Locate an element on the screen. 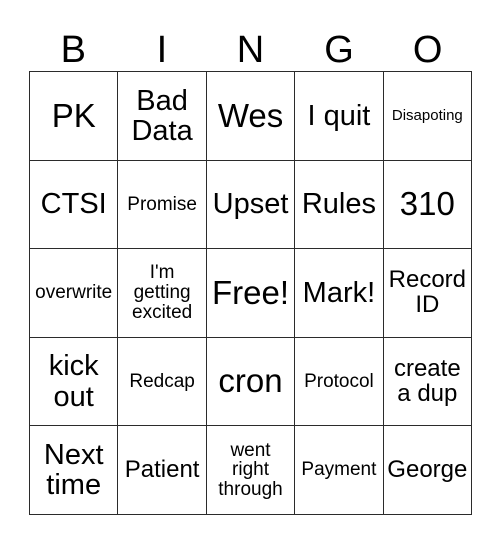  bingo-cell-label: kick out is located at coordinates (73, 381).